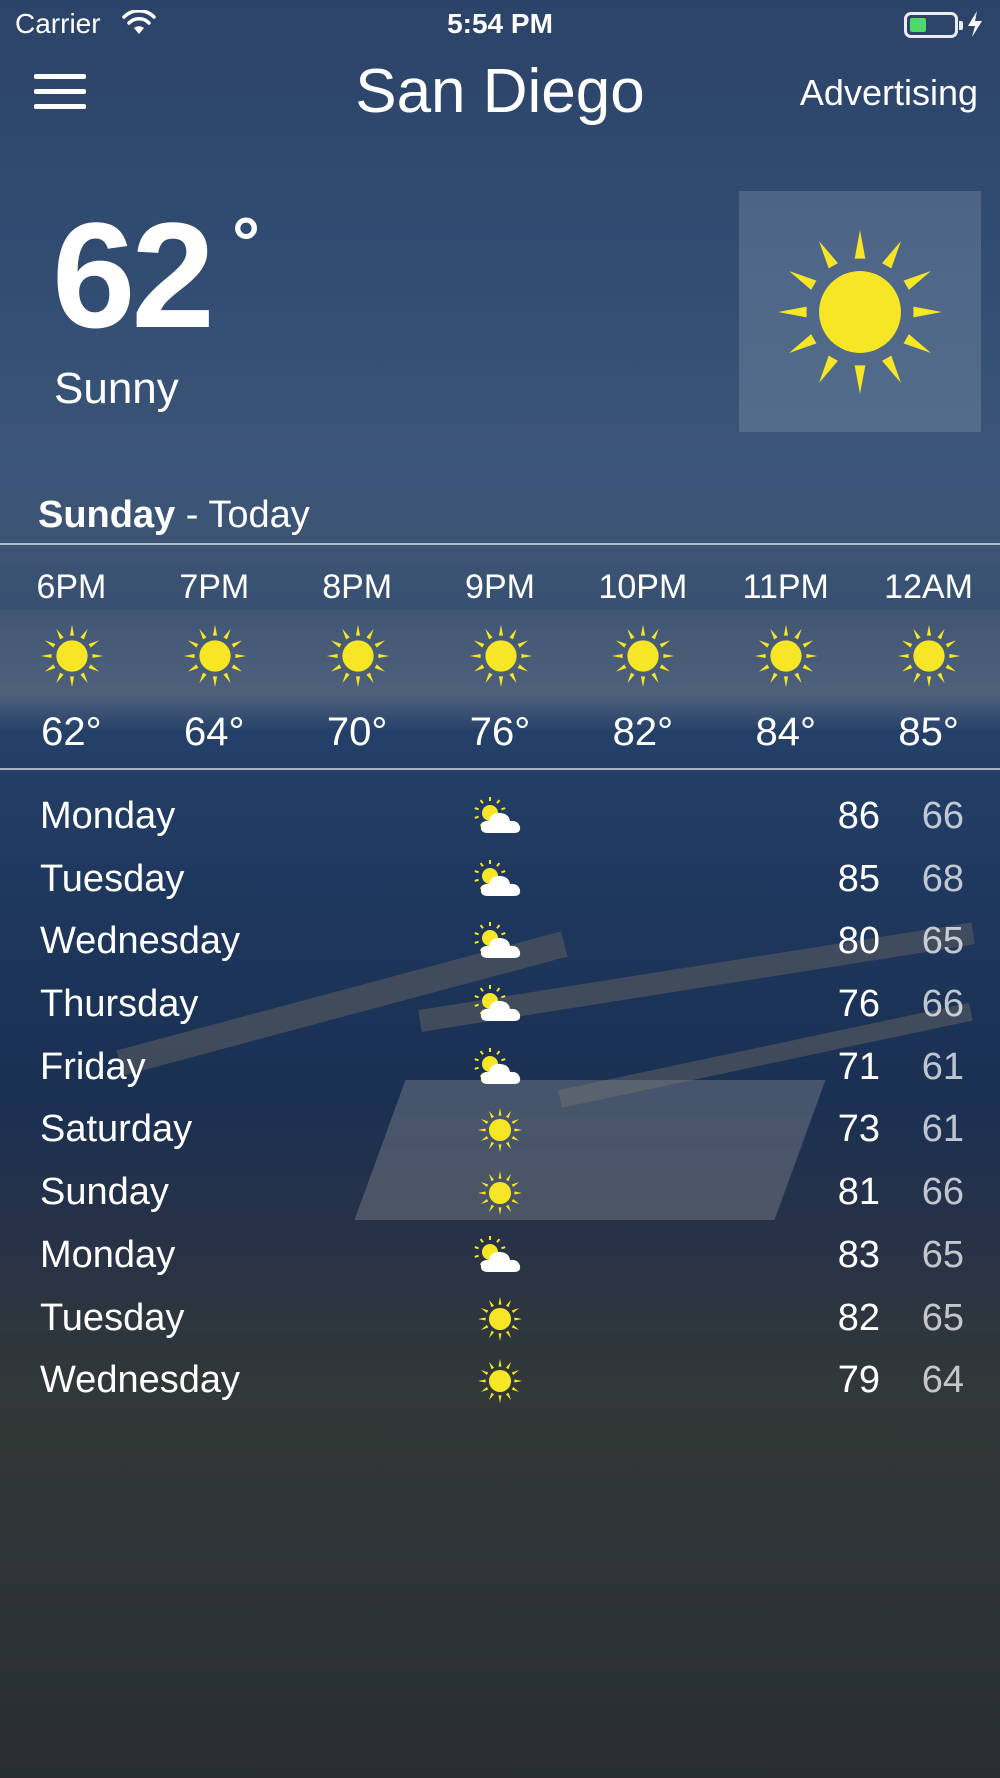 This screenshot has width=1000, height=1778. I want to click on daily-high: 79, so click(858, 1380).